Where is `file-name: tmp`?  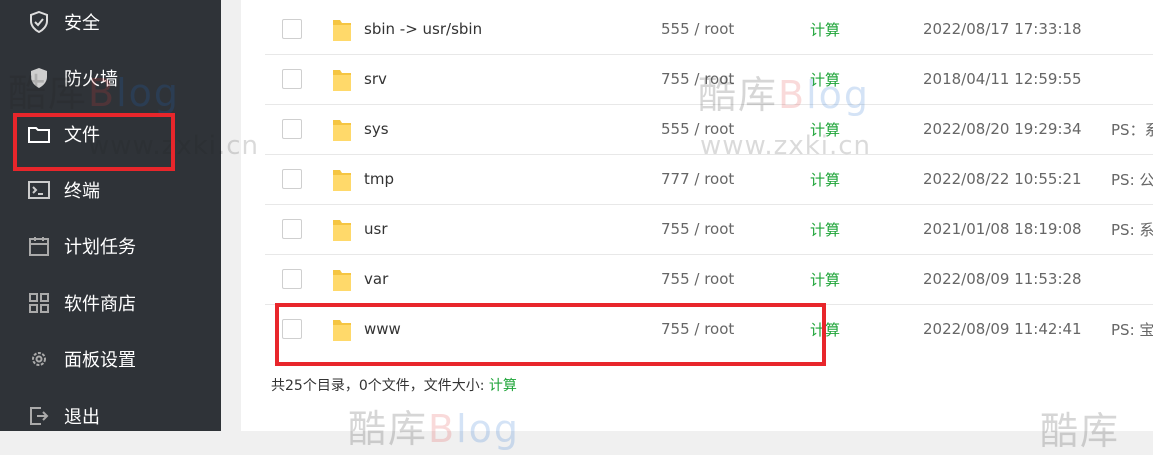 file-name: tmp is located at coordinates (379, 179).